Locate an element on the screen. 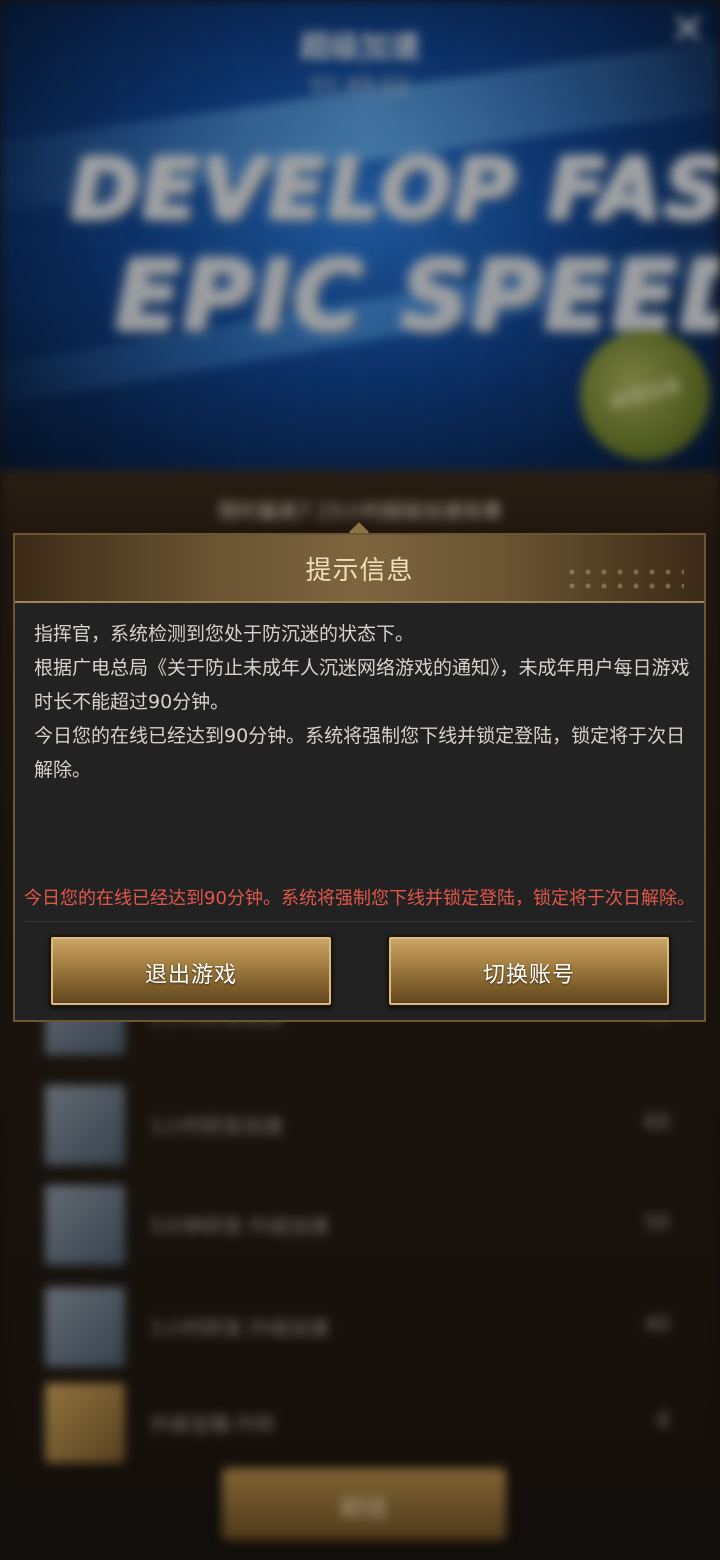 The width and height of the screenshot is (720, 1560). dialog-header: 提示信息 is located at coordinates (359, 569).